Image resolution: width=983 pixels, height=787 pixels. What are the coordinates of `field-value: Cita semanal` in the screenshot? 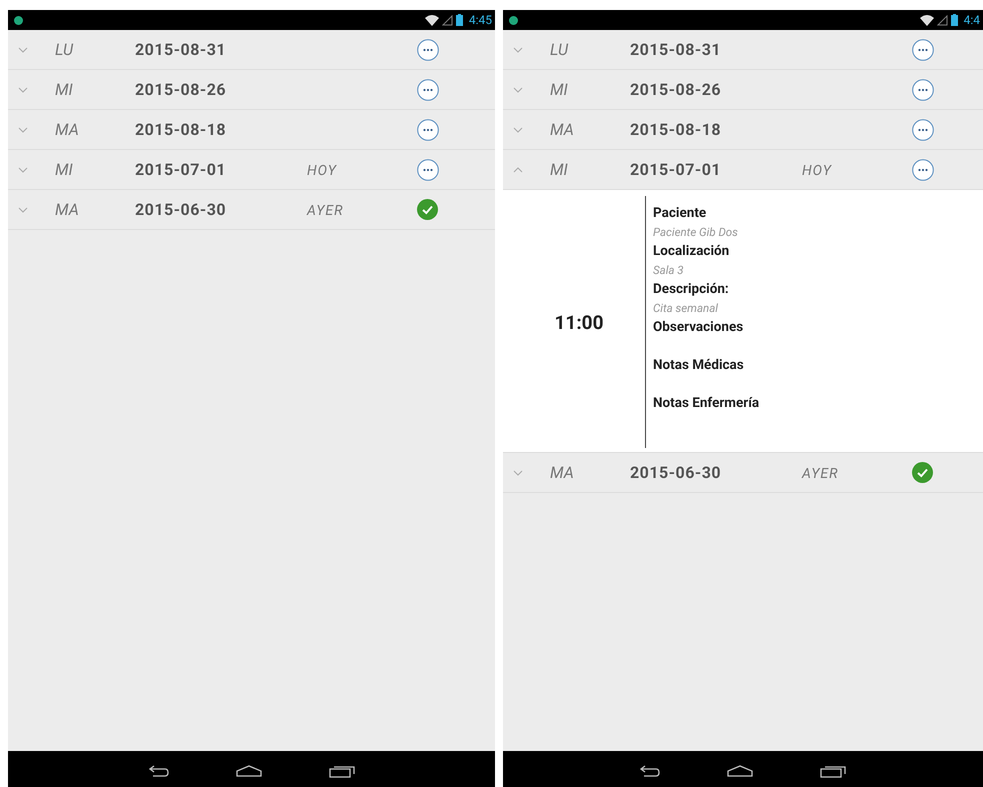 It's located at (686, 308).